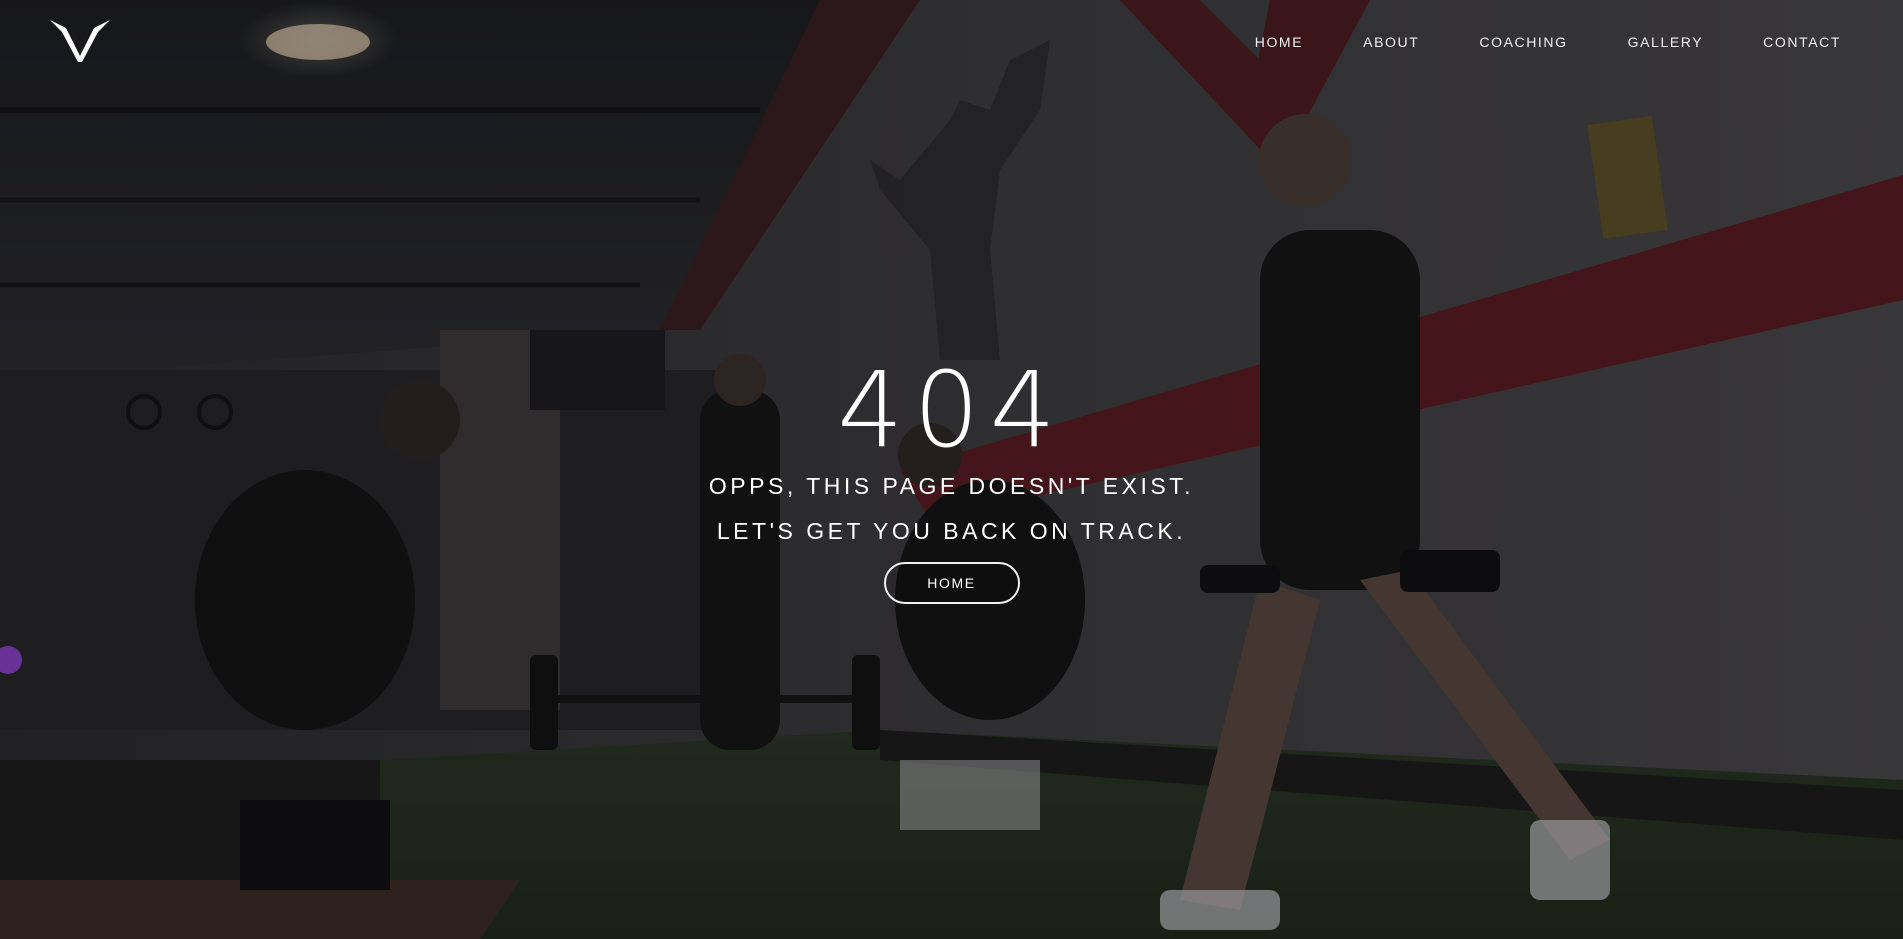 Image resolution: width=1903 pixels, height=939 pixels. What do you see at coordinates (951, 531) in the screenshot?
I see `error-message-line-2: LET'S GET YOU BACK ON TRACK.` at bounding box center [951, 531].